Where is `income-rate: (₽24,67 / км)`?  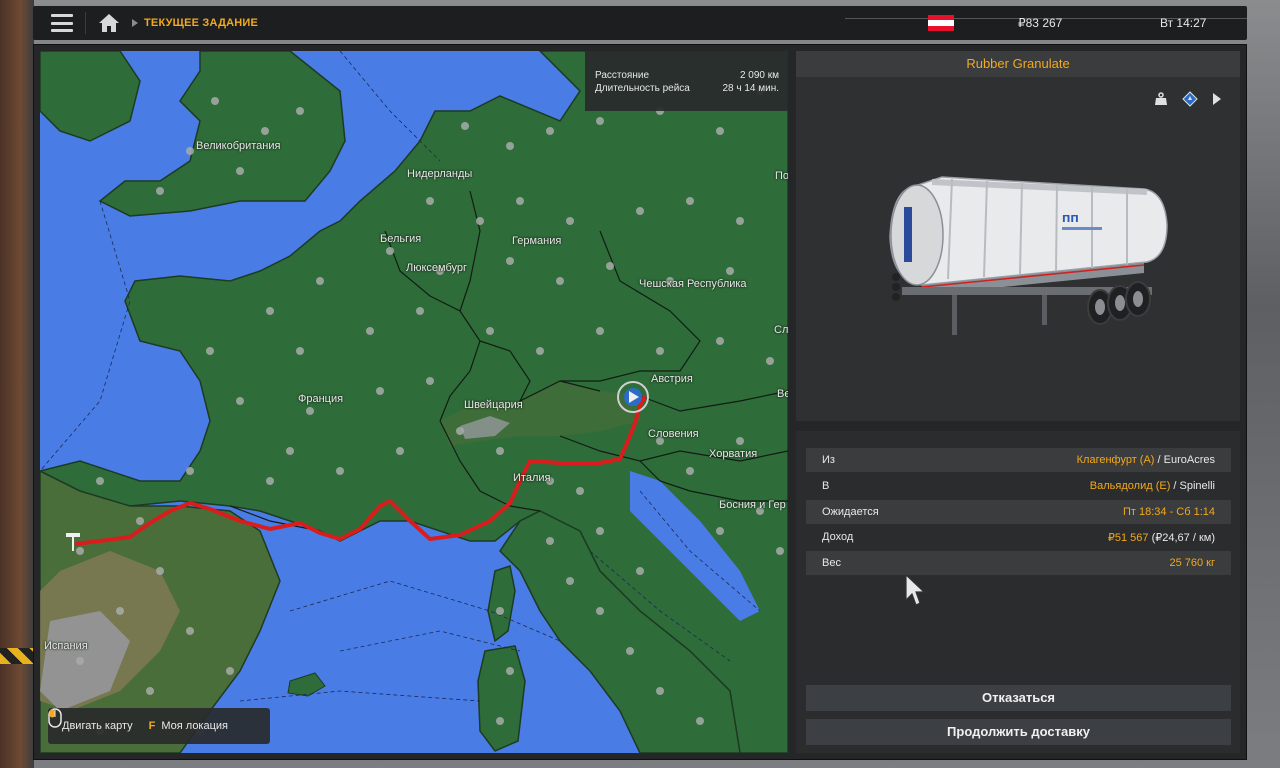
income-rate: (₽24,67 / км) is located at coordinates (1181, 537).